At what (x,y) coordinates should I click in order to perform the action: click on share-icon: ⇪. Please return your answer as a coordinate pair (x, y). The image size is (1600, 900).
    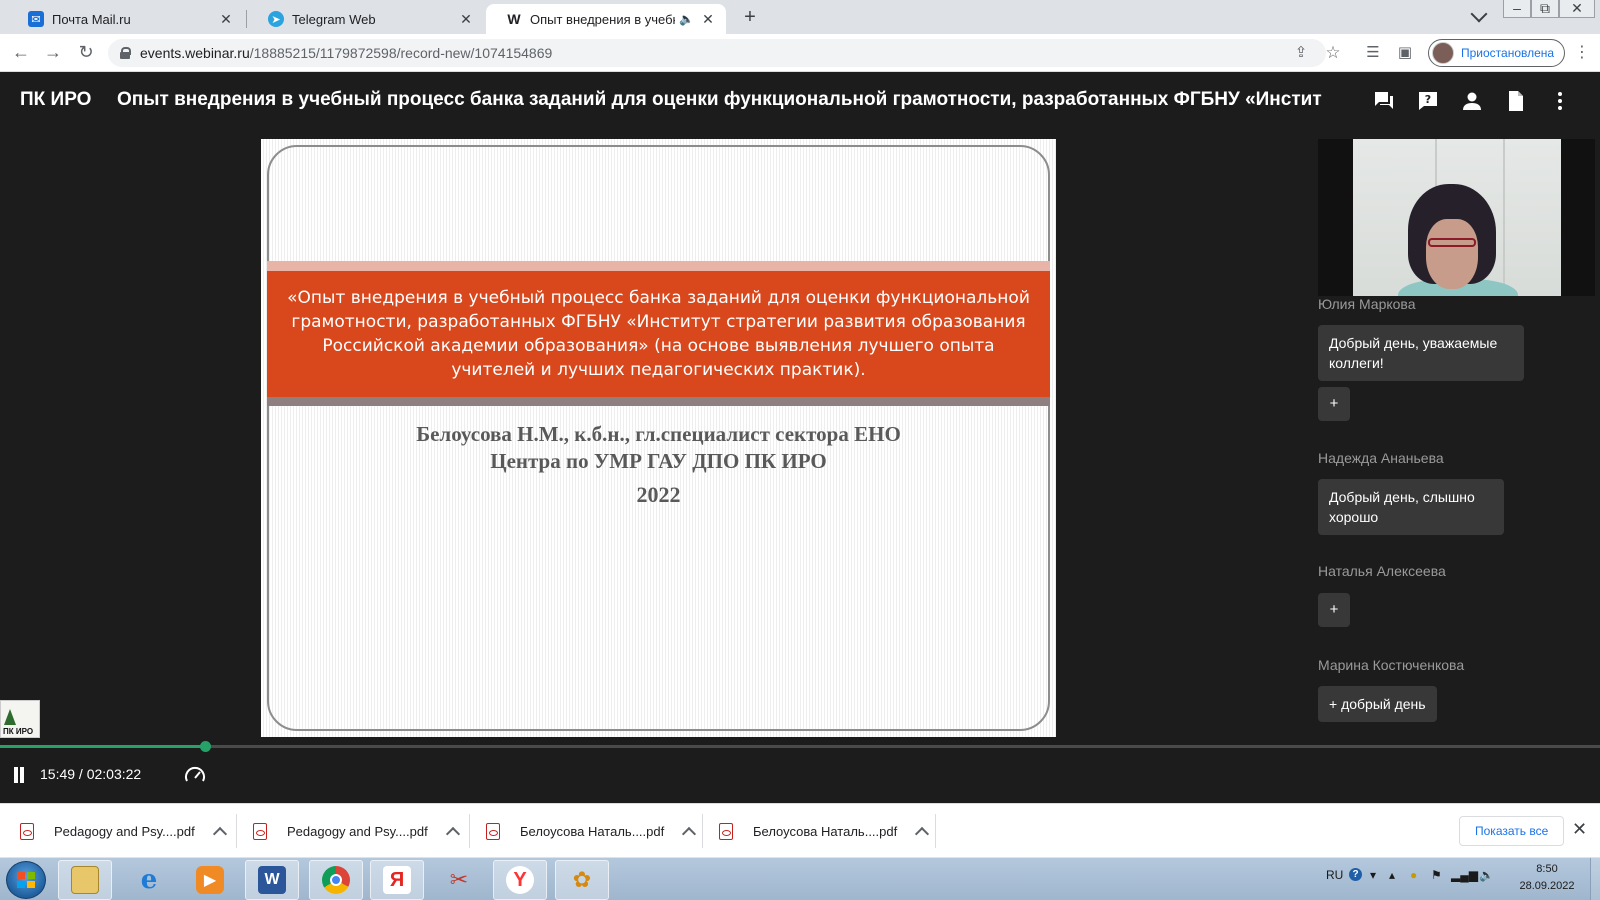
    Looking at the image, I should click on (1301, 53).